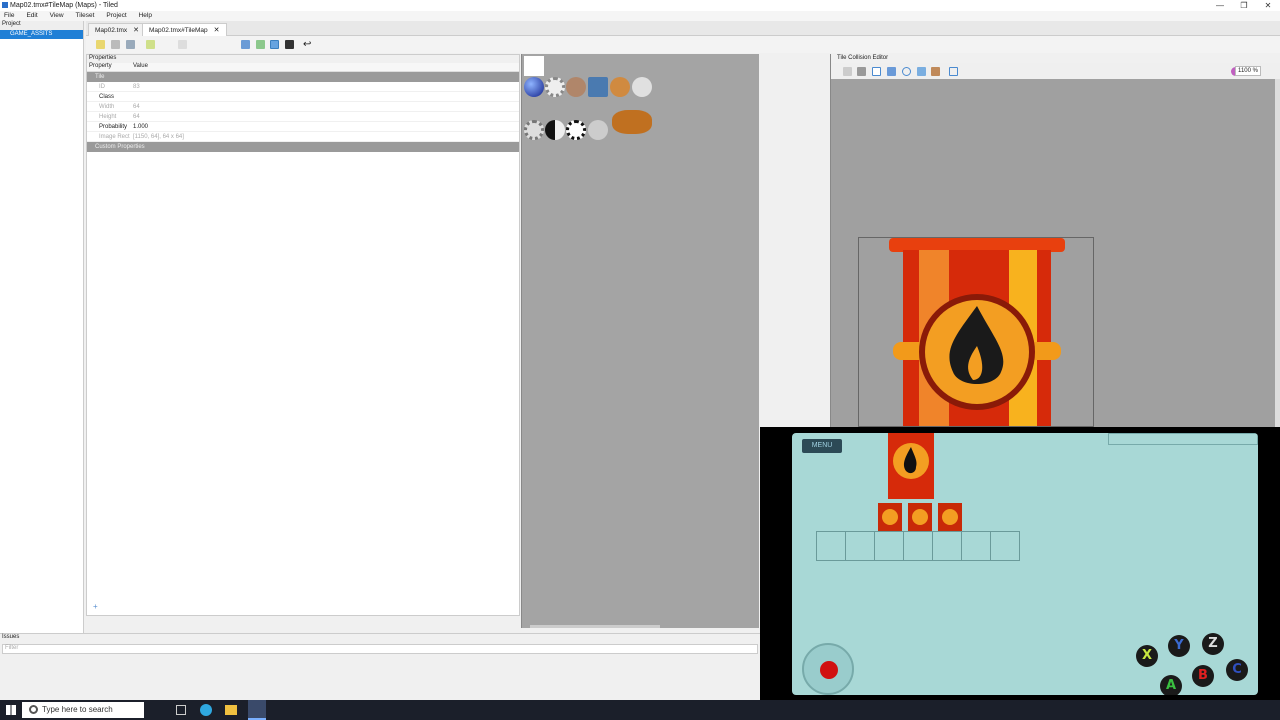  I want to click on property-value: 64, so click(136, 107).